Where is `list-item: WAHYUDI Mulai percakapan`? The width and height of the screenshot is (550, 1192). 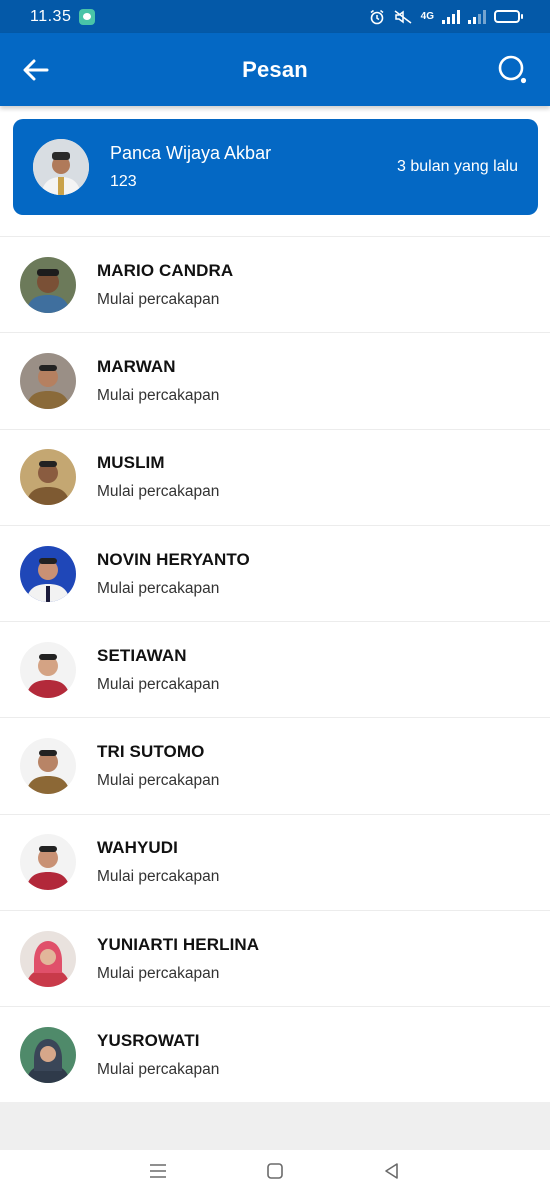 list-item: WAHYUDI Mulai percakapan is located at coordinates (275, 862).